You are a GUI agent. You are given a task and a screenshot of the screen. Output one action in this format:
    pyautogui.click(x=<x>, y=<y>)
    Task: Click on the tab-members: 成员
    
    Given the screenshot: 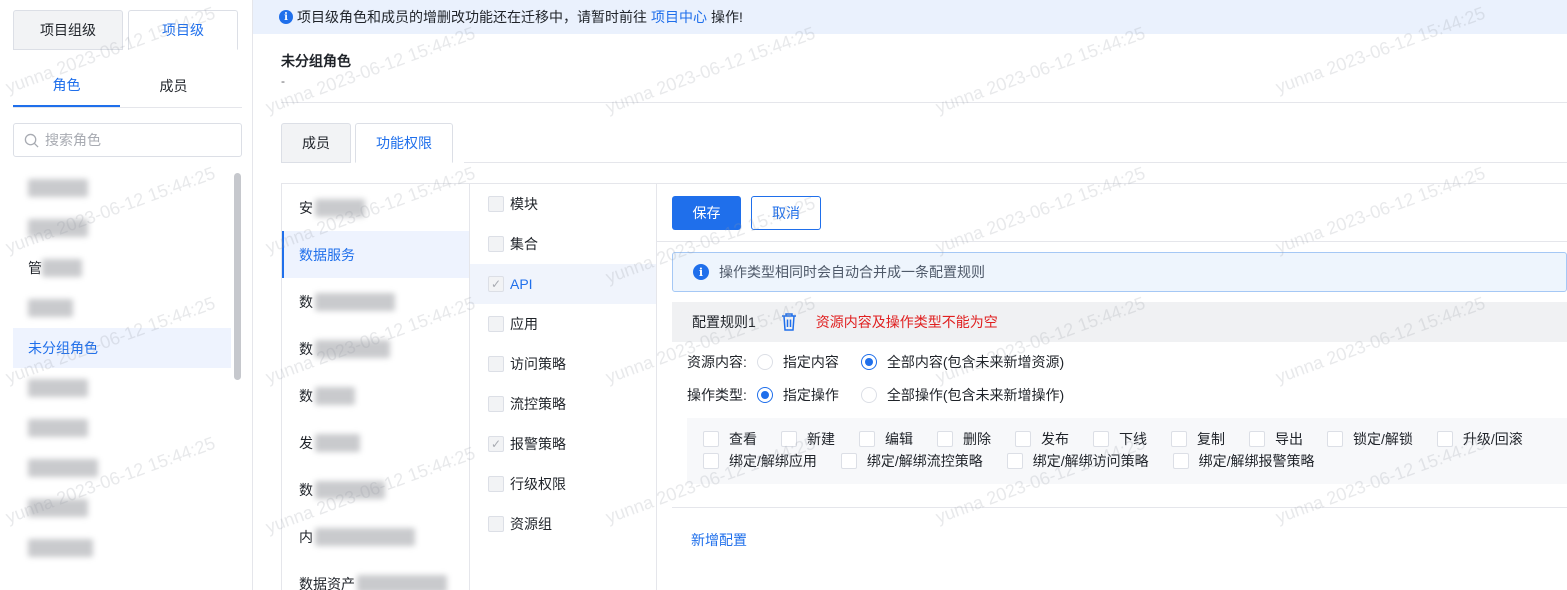 What is the action you would take?
    pyautogui.click(x=173, y=85)
    